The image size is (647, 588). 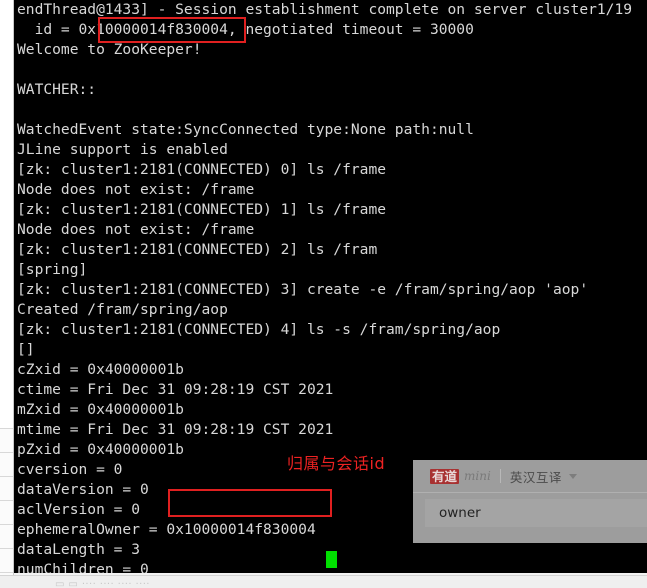 What do you see at coordinates (536, 513) in the screenshot?
I see `youdao-word-input: owner` at bounding box center [536, 513].